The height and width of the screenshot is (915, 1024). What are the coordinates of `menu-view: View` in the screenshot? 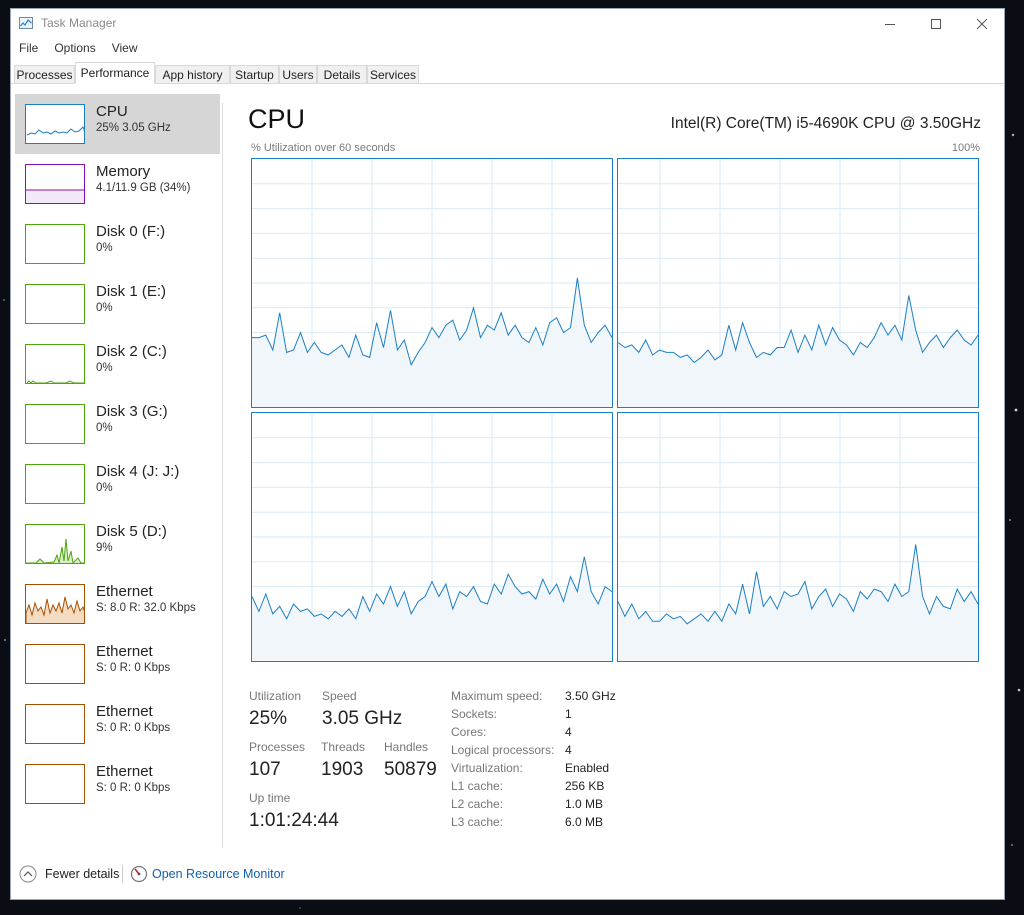 It's located at (125, 49).